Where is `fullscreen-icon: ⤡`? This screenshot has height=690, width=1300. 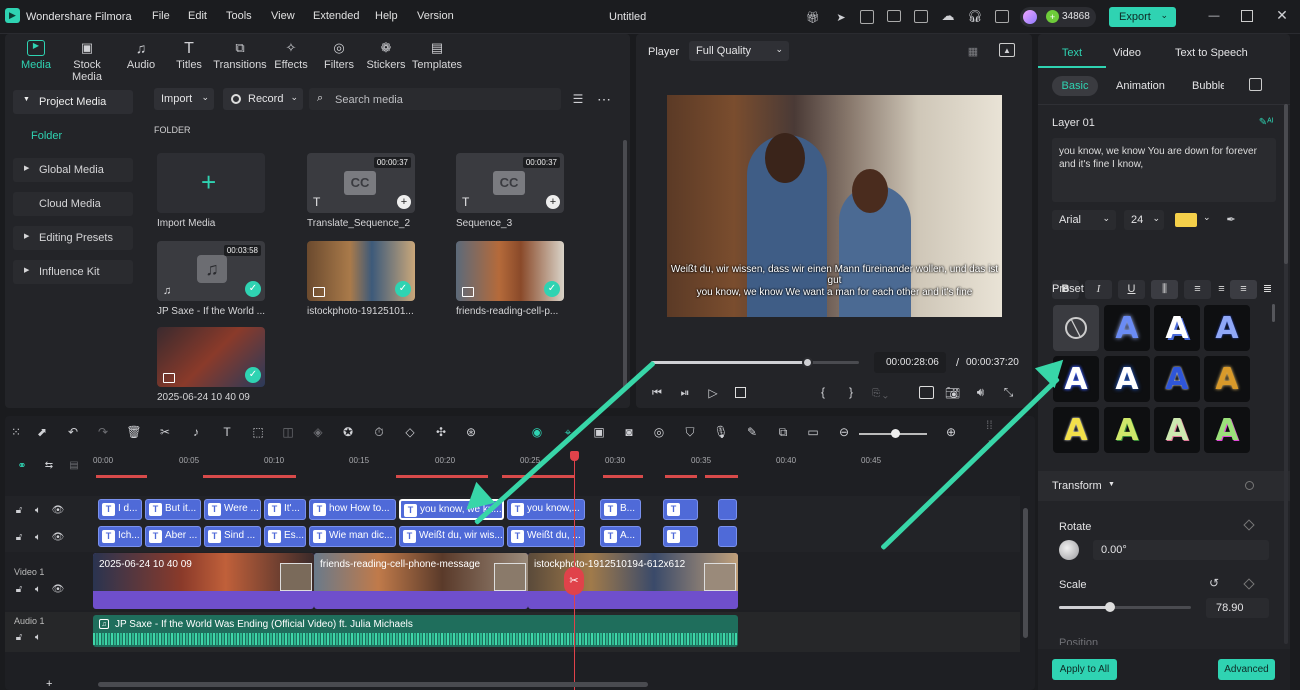
fullscreen-icon: ⤡ is located at coordinates (1008, 392).